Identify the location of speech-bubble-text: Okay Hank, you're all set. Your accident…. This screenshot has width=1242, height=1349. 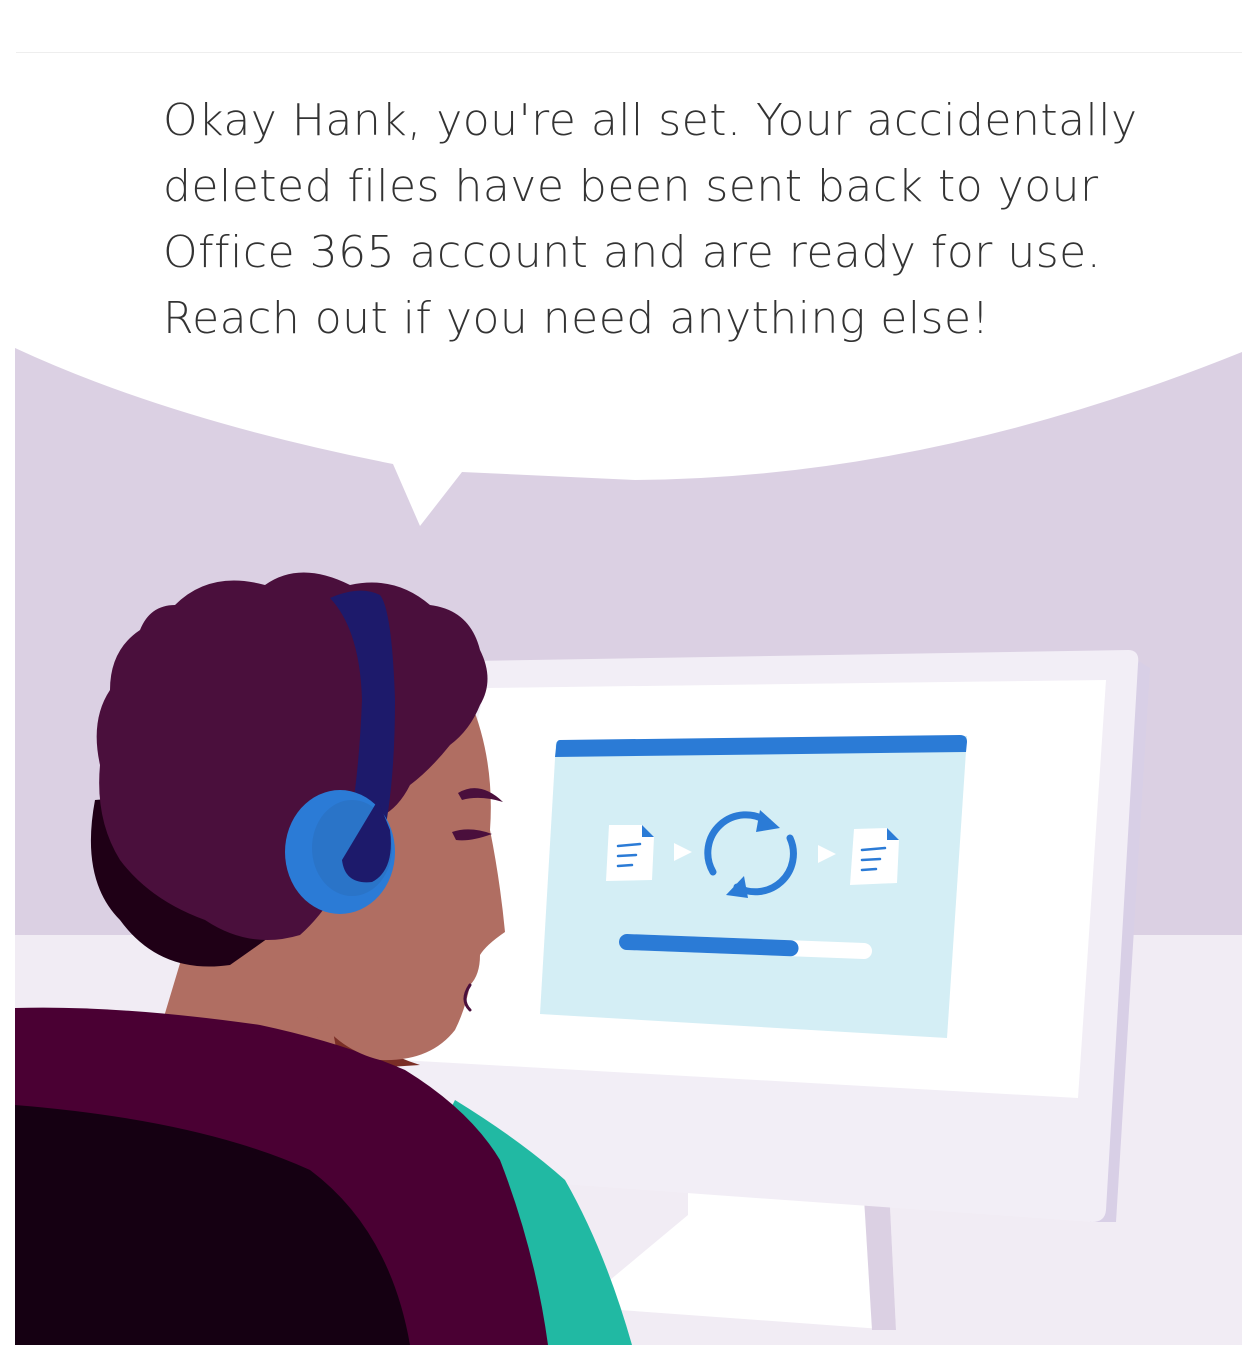
(650, 219).